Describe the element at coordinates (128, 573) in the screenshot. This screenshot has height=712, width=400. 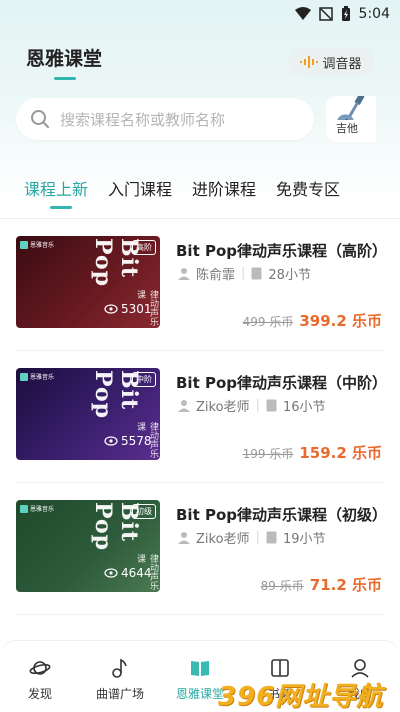
I see `view-count: 4644` at that location.